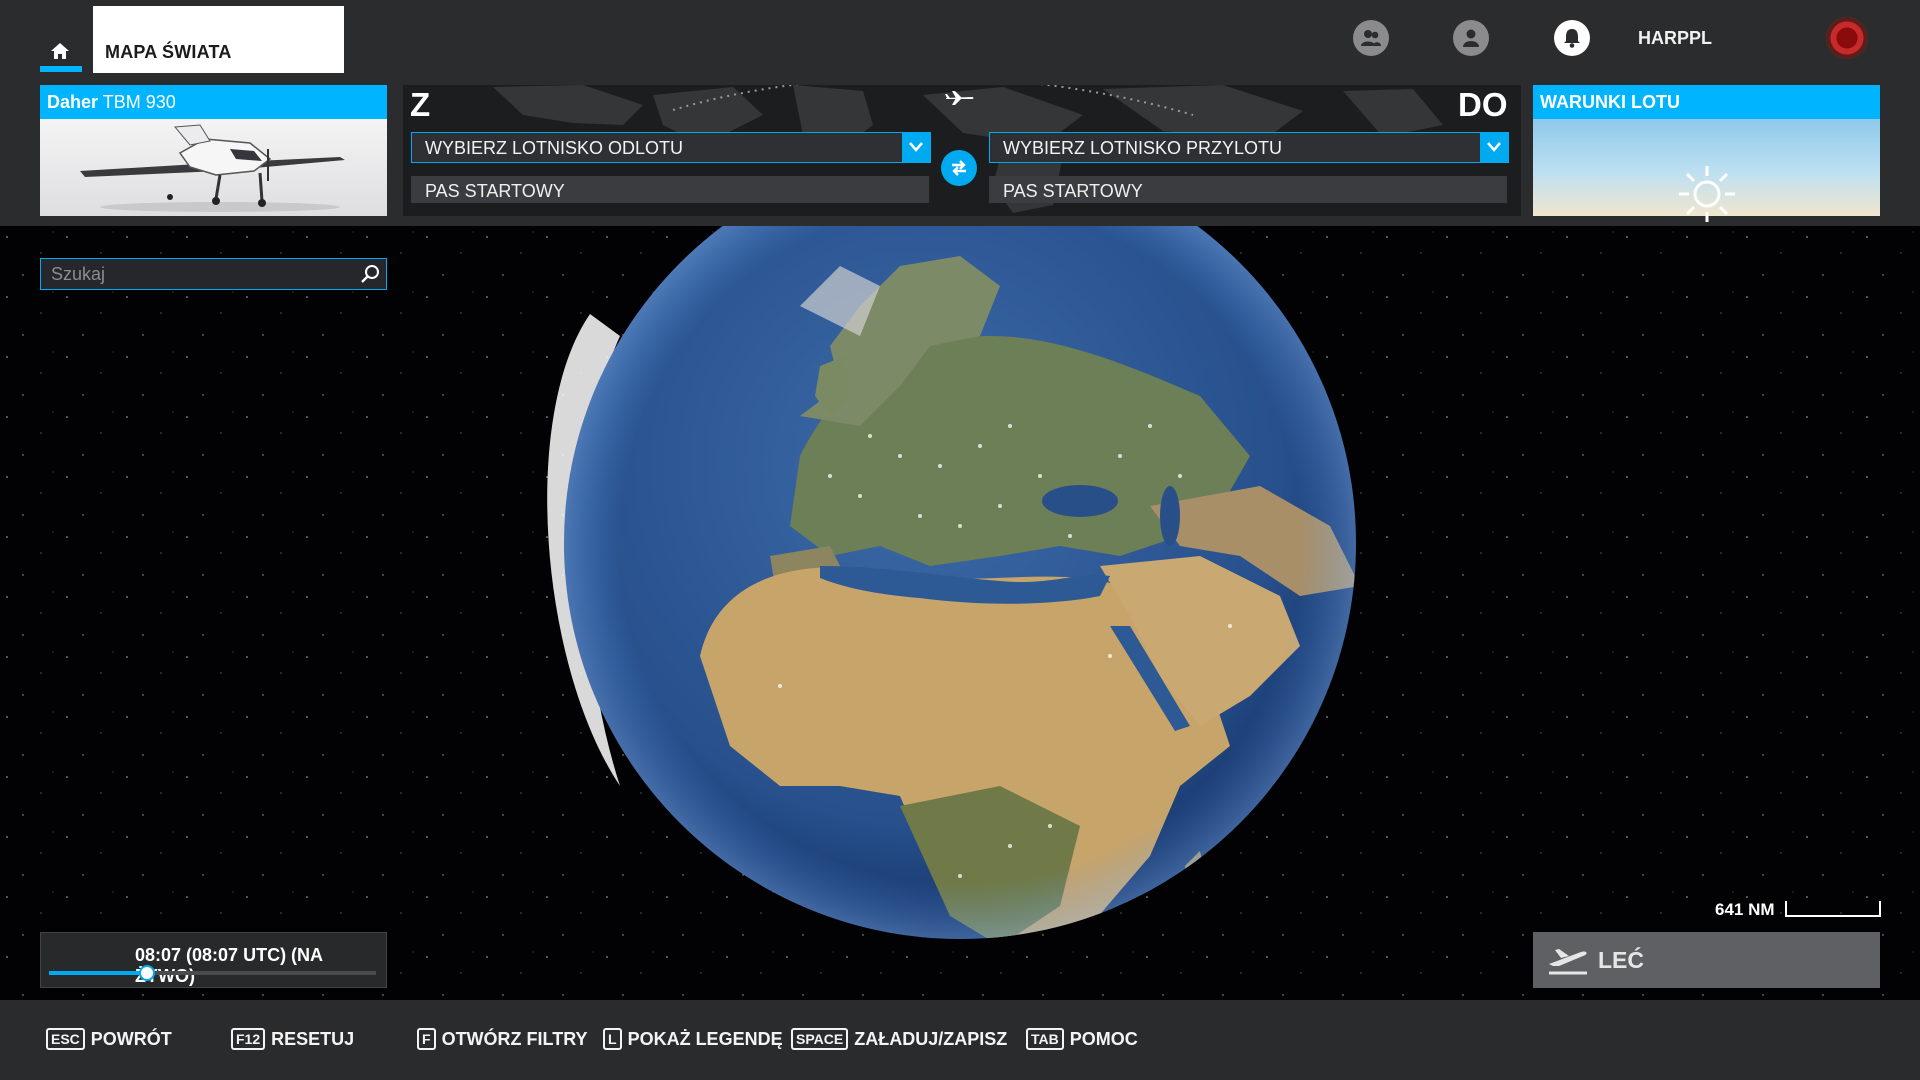  I want to click on hint-reset: F12 RESETUJ, so click(292, 1039).